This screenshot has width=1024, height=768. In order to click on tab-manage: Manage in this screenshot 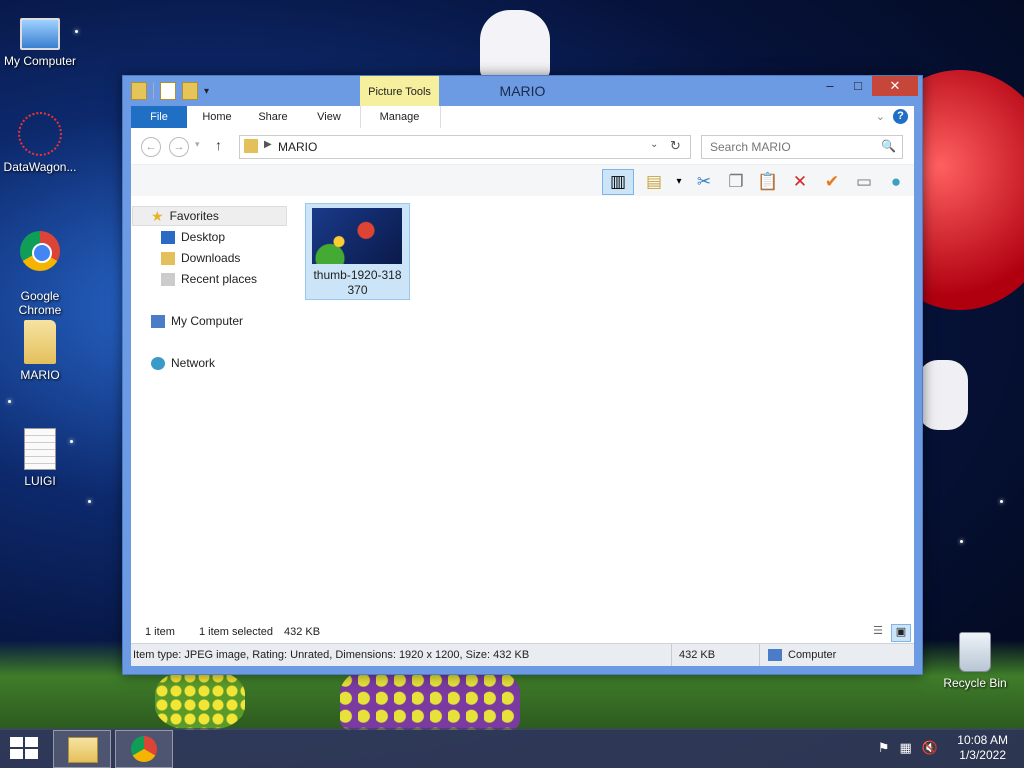, I will do `click(399, 117)`.